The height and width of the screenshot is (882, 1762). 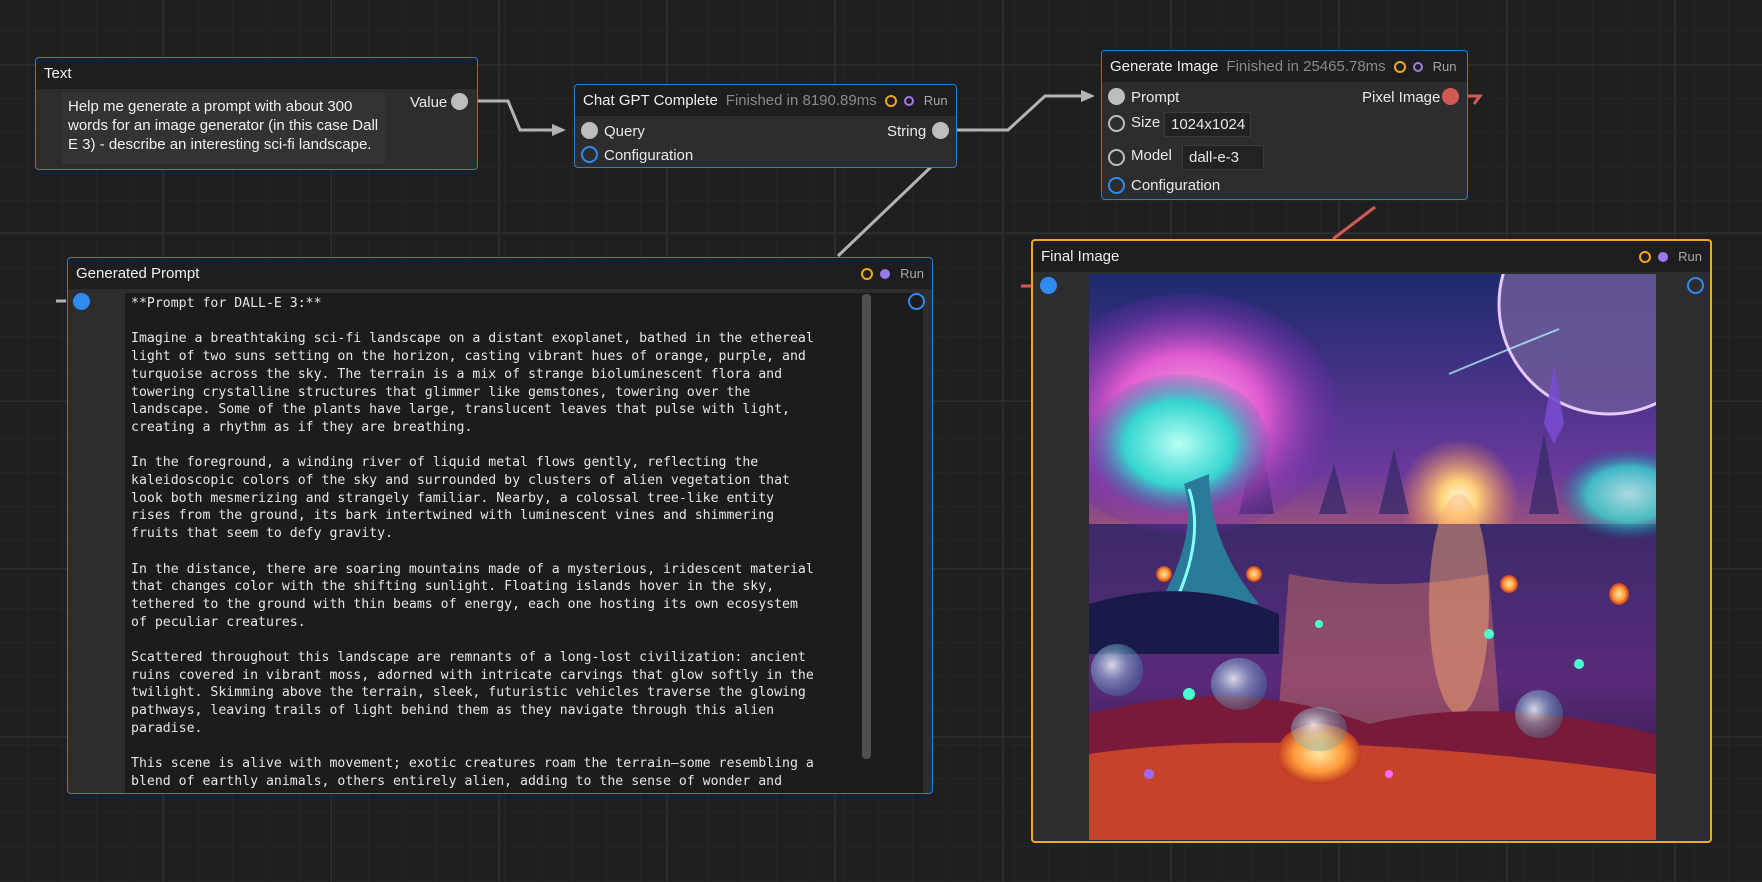 I want to click on node-title: Final Image, so click(x=1080, y=256).